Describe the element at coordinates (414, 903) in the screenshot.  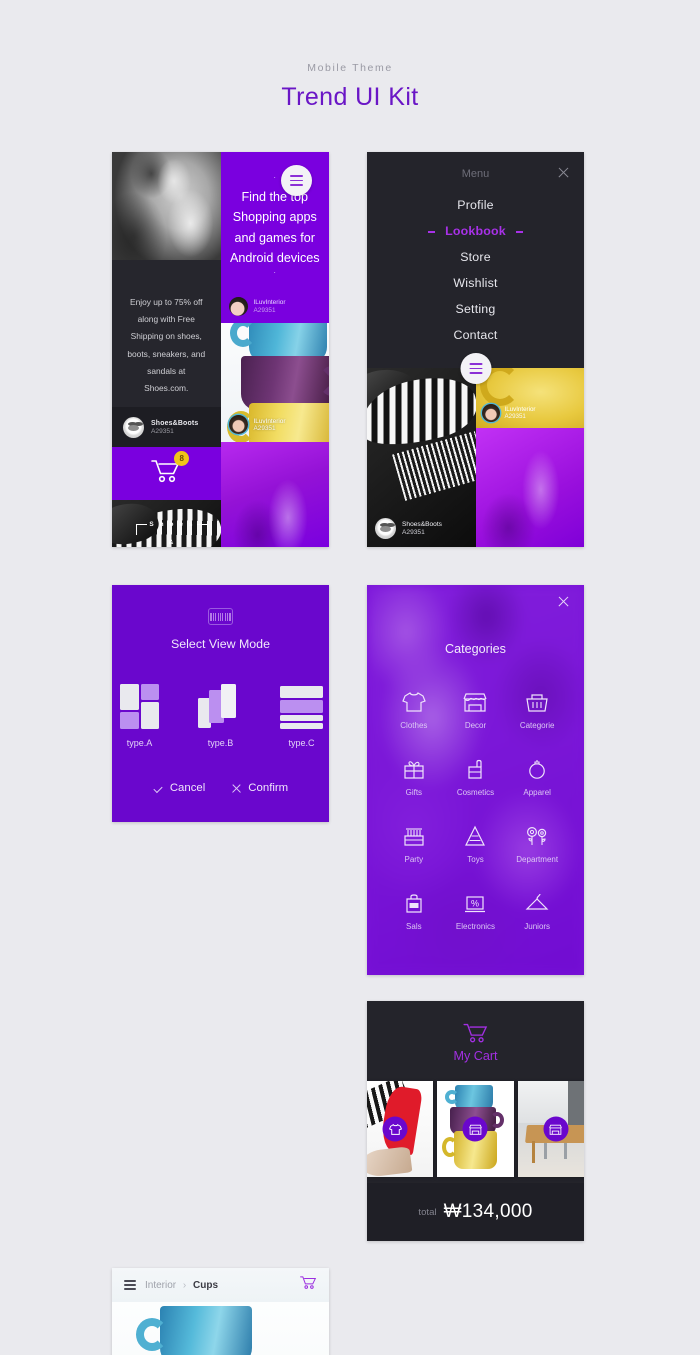
I see `sale-bag-icon` at that location.